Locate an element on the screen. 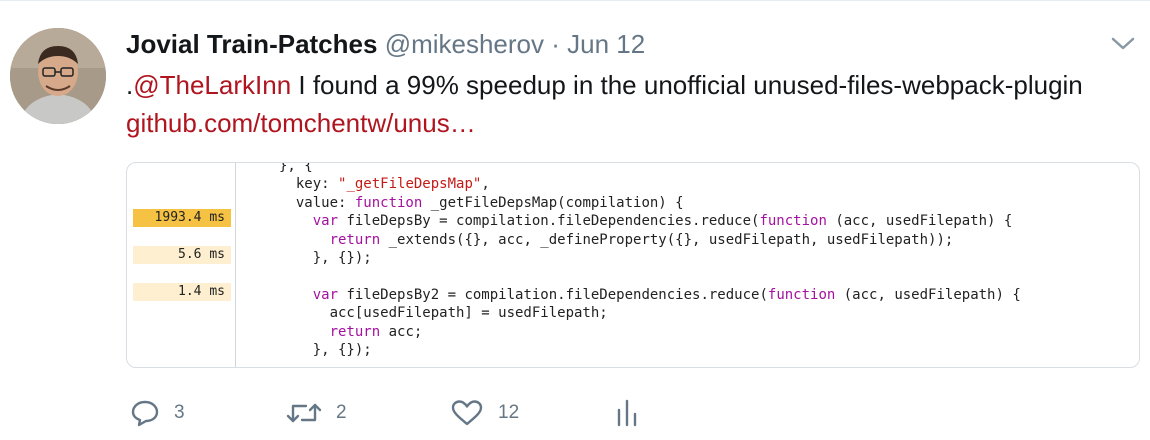 This screenshot has height=440, width=1150. timing-bar: 5.6 ms is located at coordinates (182, 255).